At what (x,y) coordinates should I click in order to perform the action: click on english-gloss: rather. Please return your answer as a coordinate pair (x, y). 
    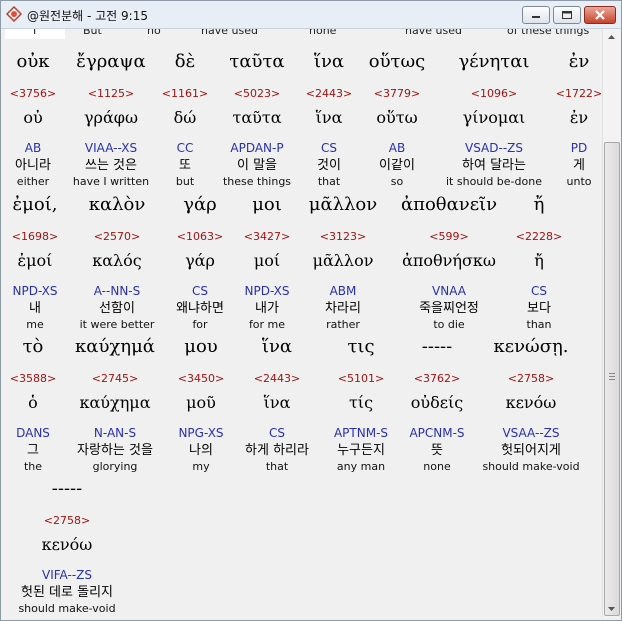
    Looking at the image, I should click on (343, 324).